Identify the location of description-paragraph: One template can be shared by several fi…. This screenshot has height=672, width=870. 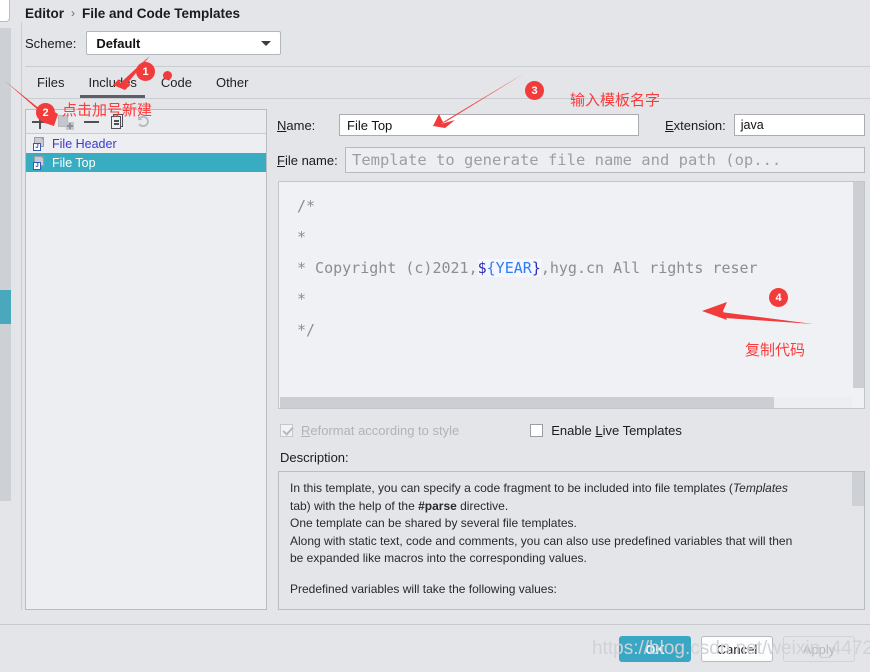
(433, 523).